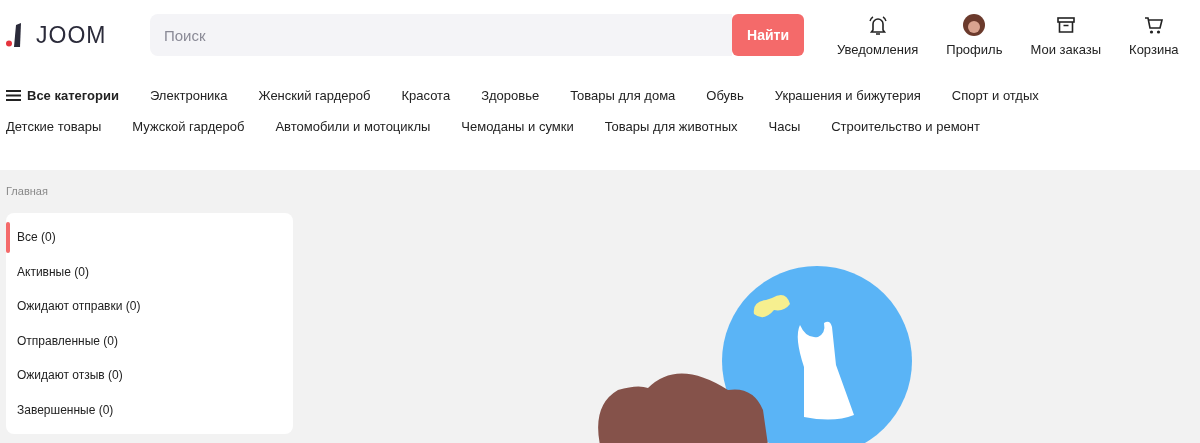  Describe the element at coordinates (188, 126) in the screenshot. I see `category-link: Мужской гардероб` at that location.